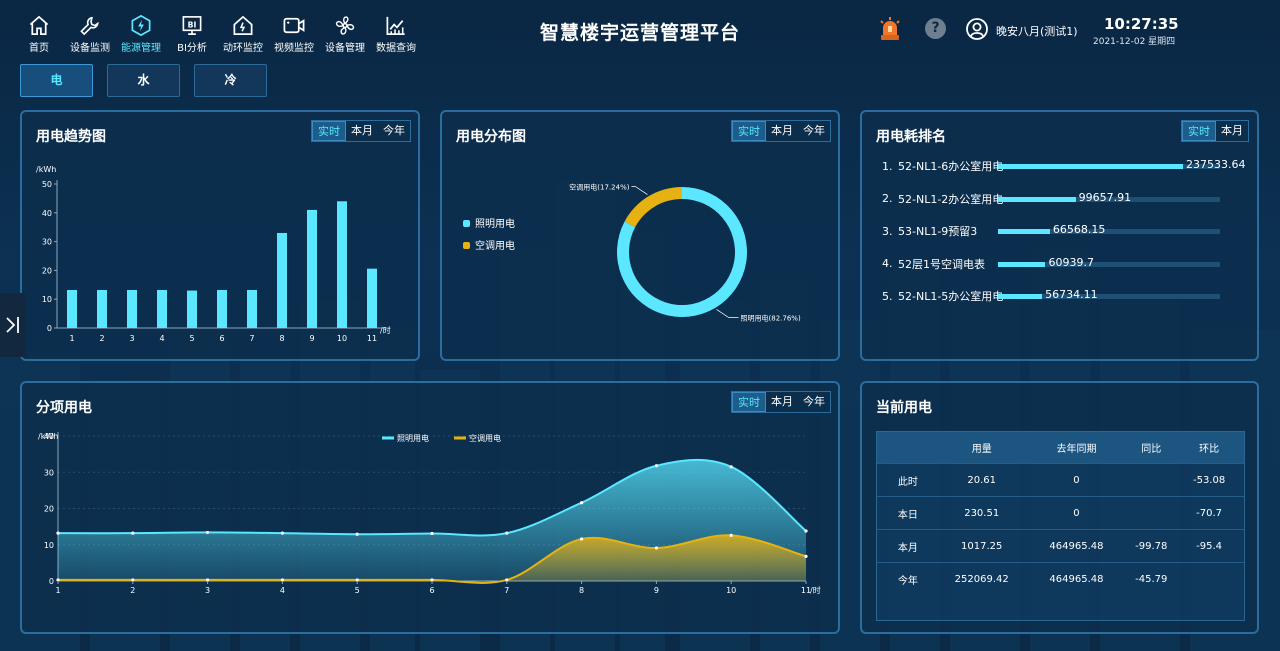 The width and height of the screenshot is (1280, 651). Describe the element at coordinates (243, 48) in the screenshot. I see `nav-item-label: 动环监控` at that location.